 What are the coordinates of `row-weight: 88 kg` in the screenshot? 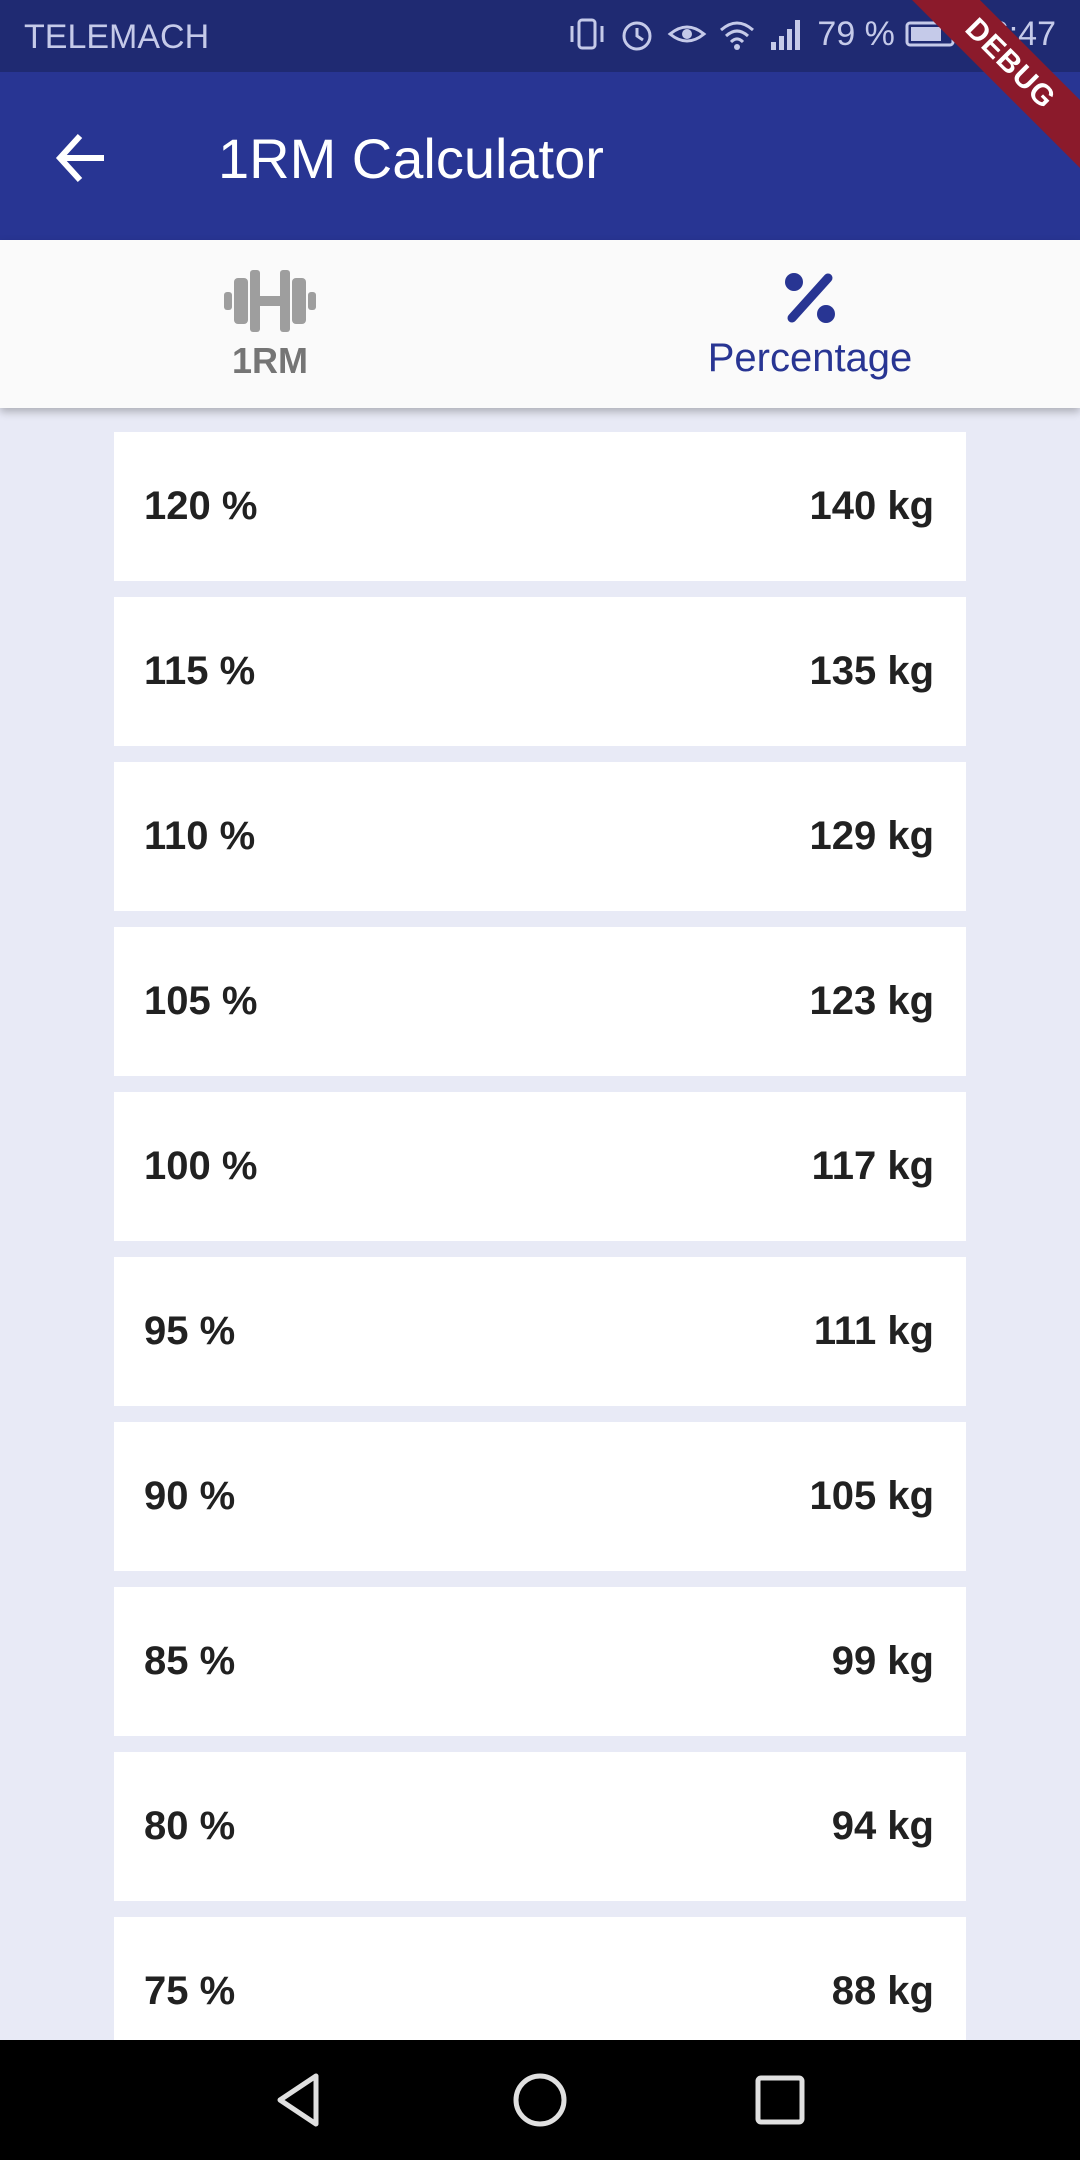 It's located at (882, 1991).